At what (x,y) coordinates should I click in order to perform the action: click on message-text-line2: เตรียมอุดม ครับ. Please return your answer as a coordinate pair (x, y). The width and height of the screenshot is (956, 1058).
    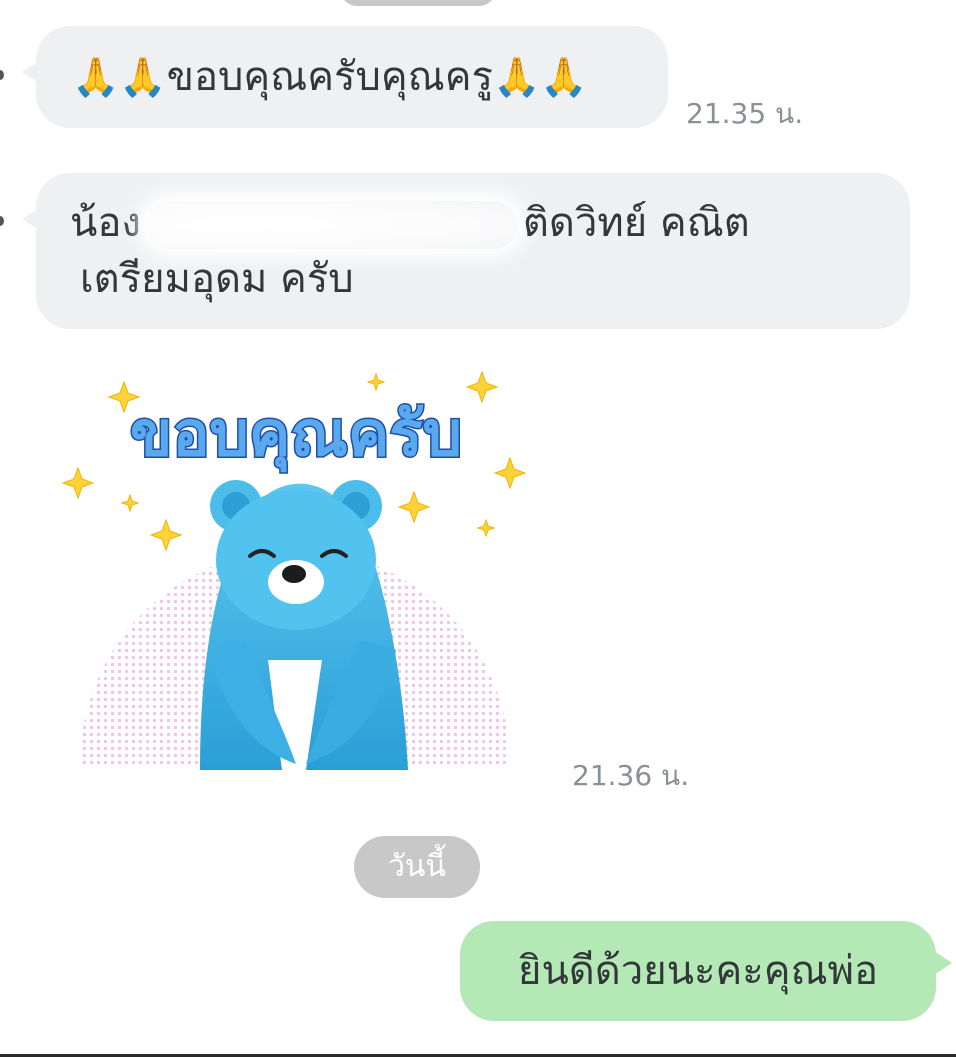
    Looking at the image, I should click on (217, 279).